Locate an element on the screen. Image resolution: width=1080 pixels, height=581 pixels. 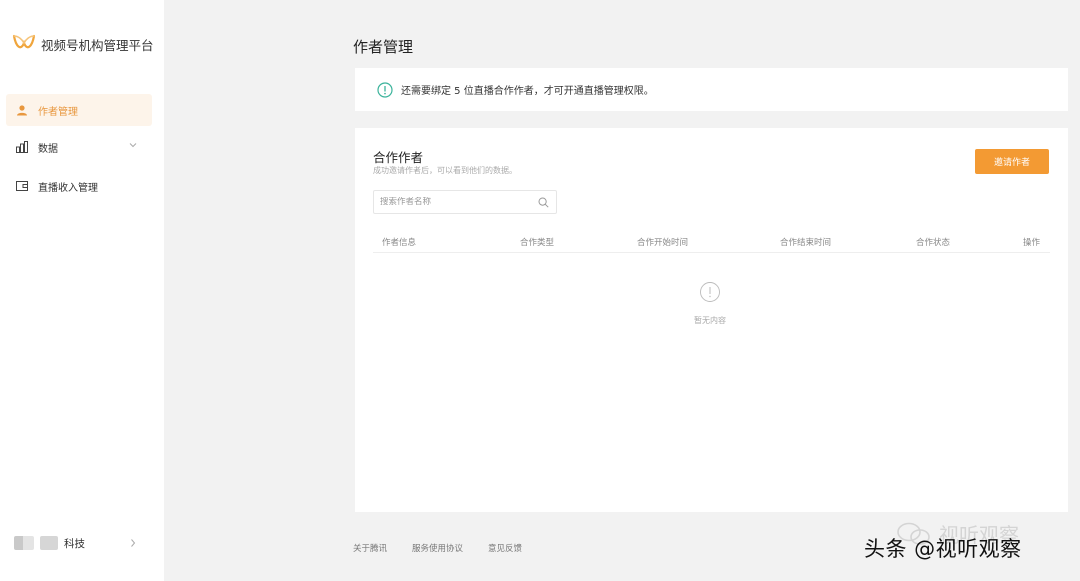
org-name: 科技 is located at coordinates (74, 543).